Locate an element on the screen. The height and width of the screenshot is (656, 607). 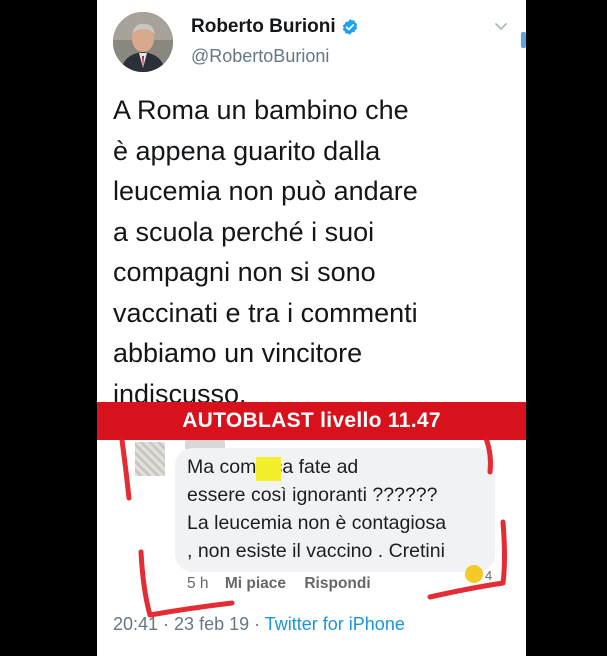
comment-actions: 5 h Mi piace Rispondi is located at coordinates (286, 584).